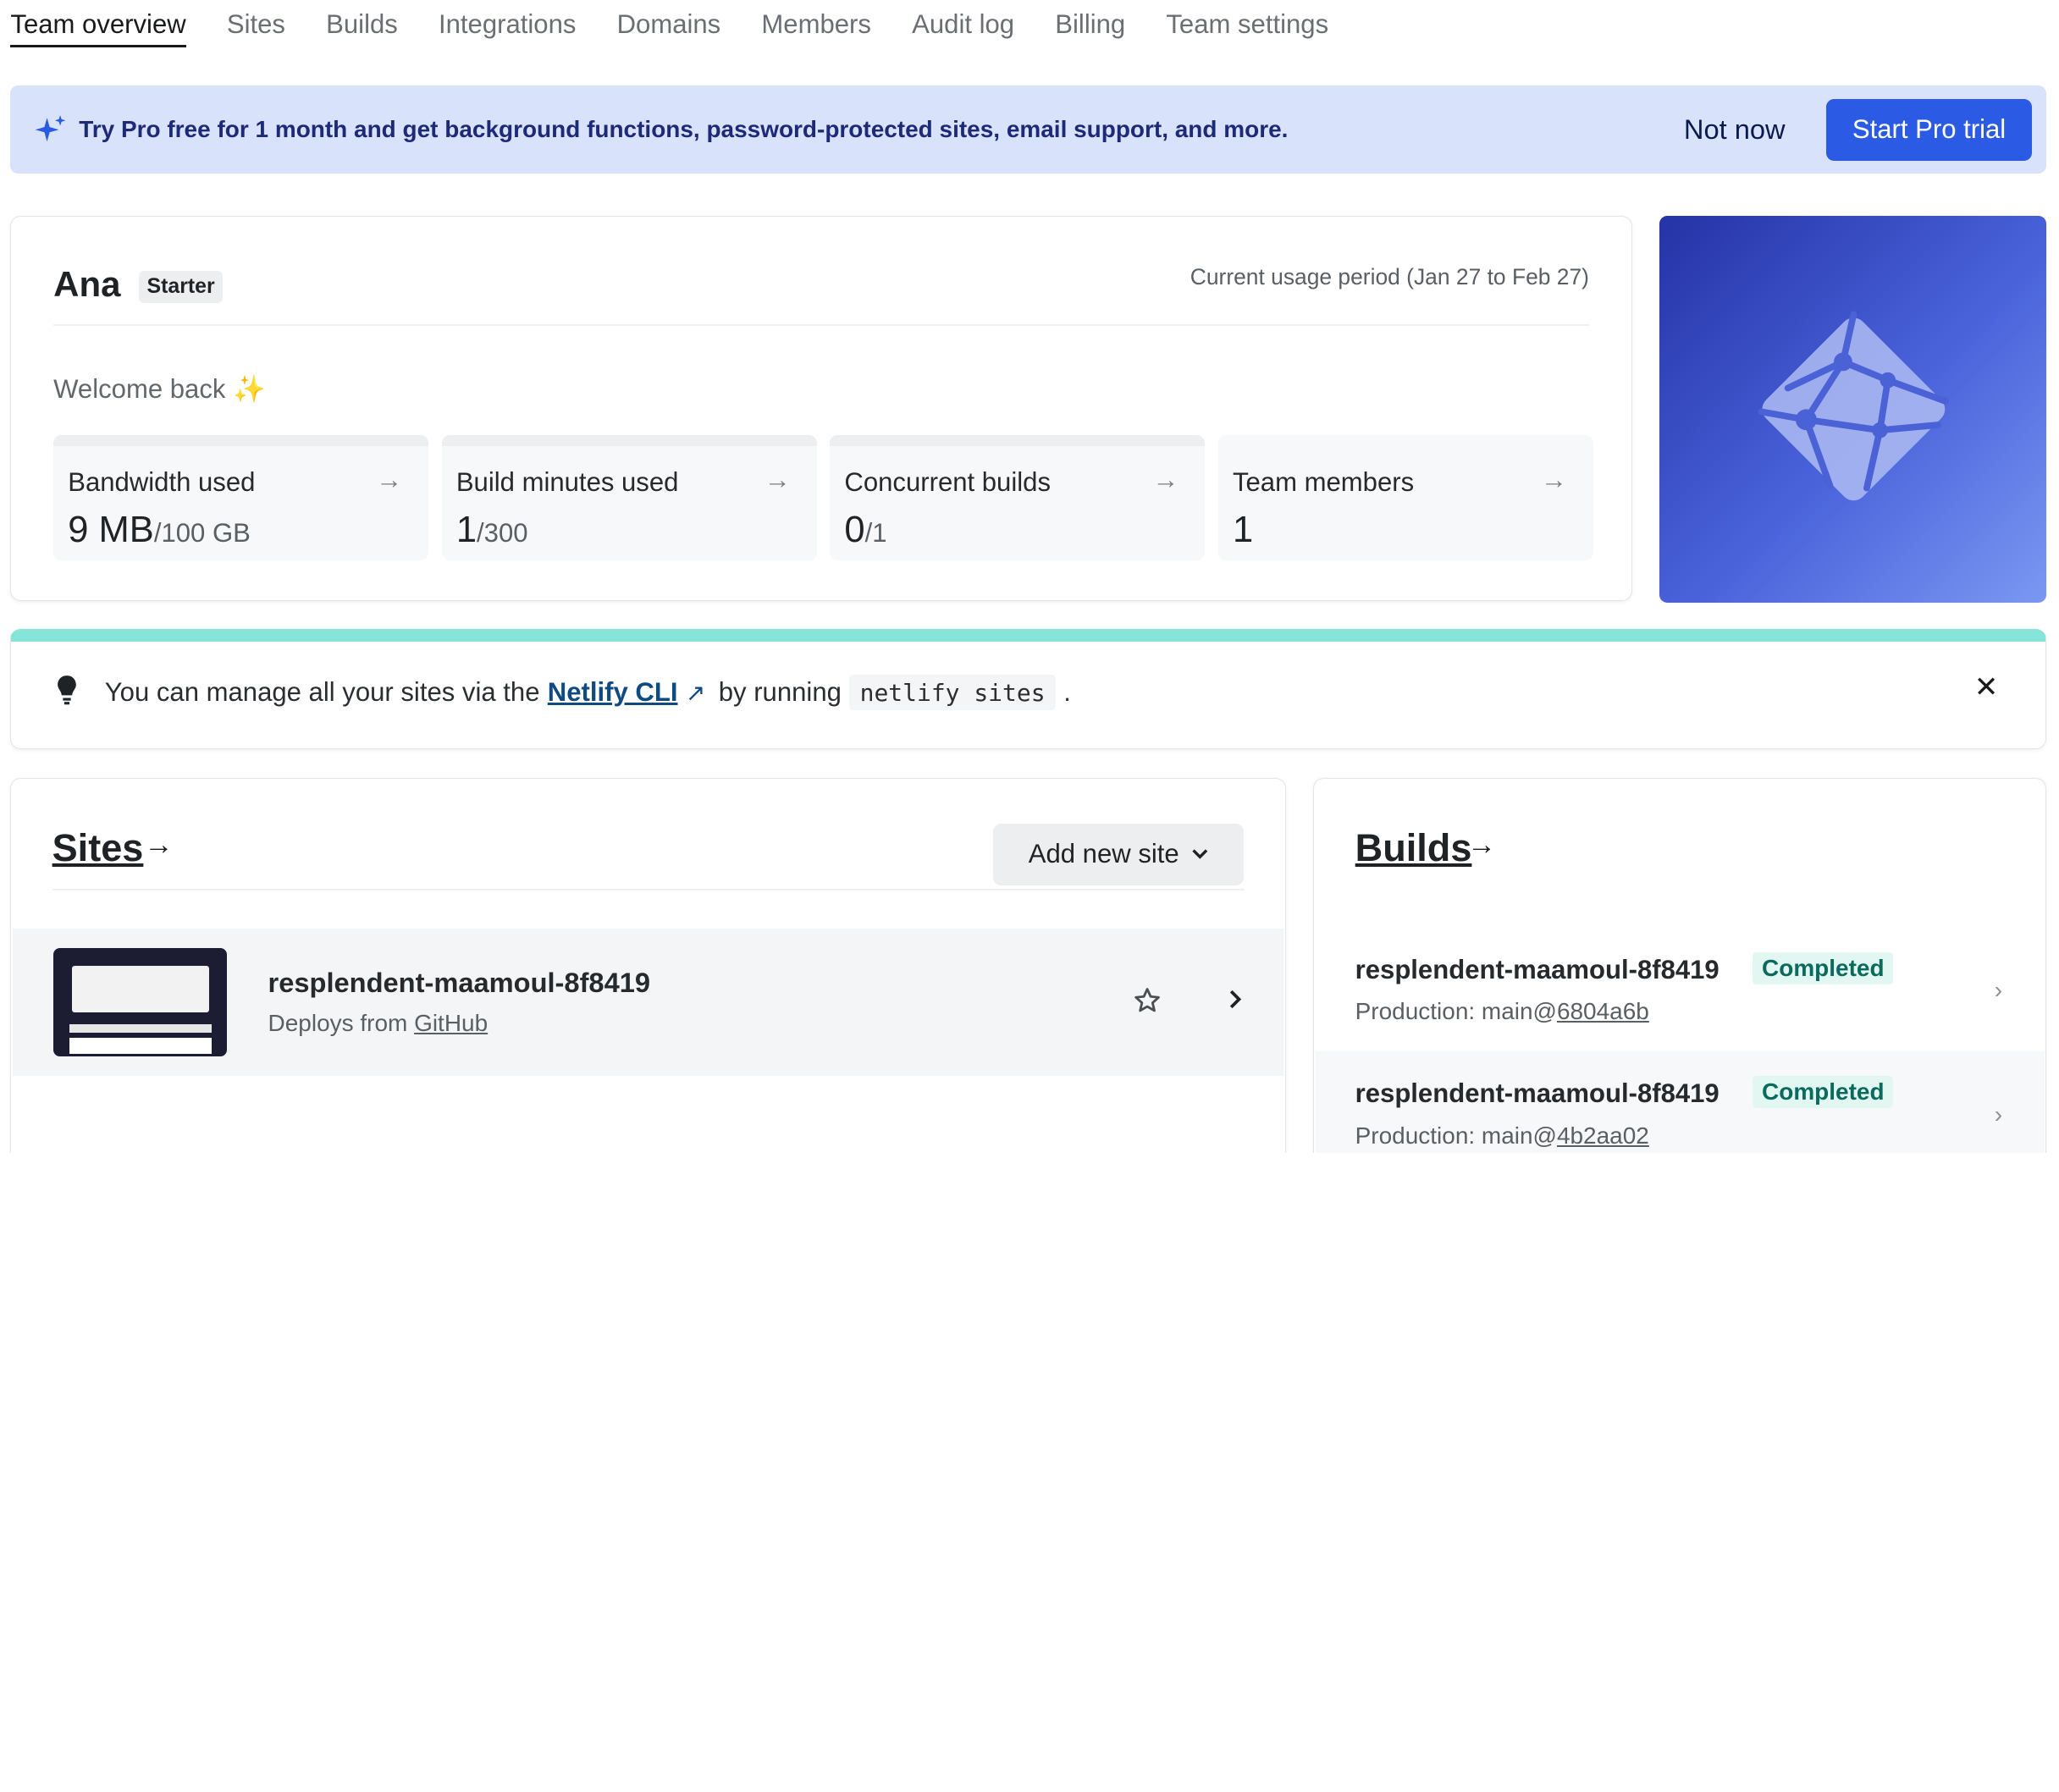 Image resolution: width=2059 pixels, height=1792 pixels. What do you see at coordinates (1247, 24) in the screenshot?
I see `tab-team-settings: Team settings` at bounding box center [1247, 24].